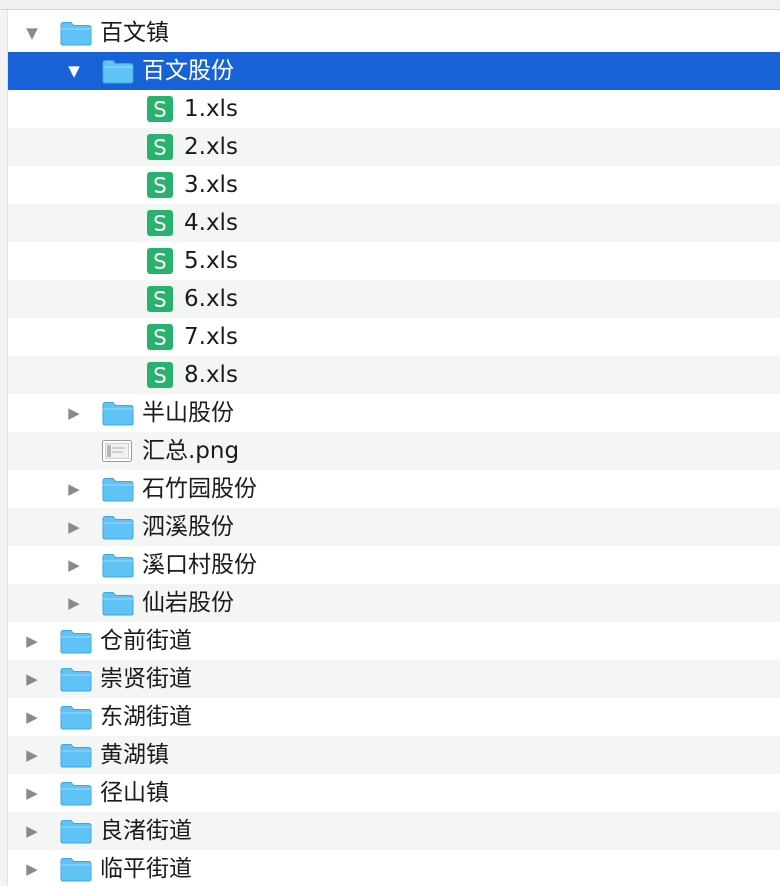  I want to click on tree-item-label: 石竹园股份, so click(199, 489).